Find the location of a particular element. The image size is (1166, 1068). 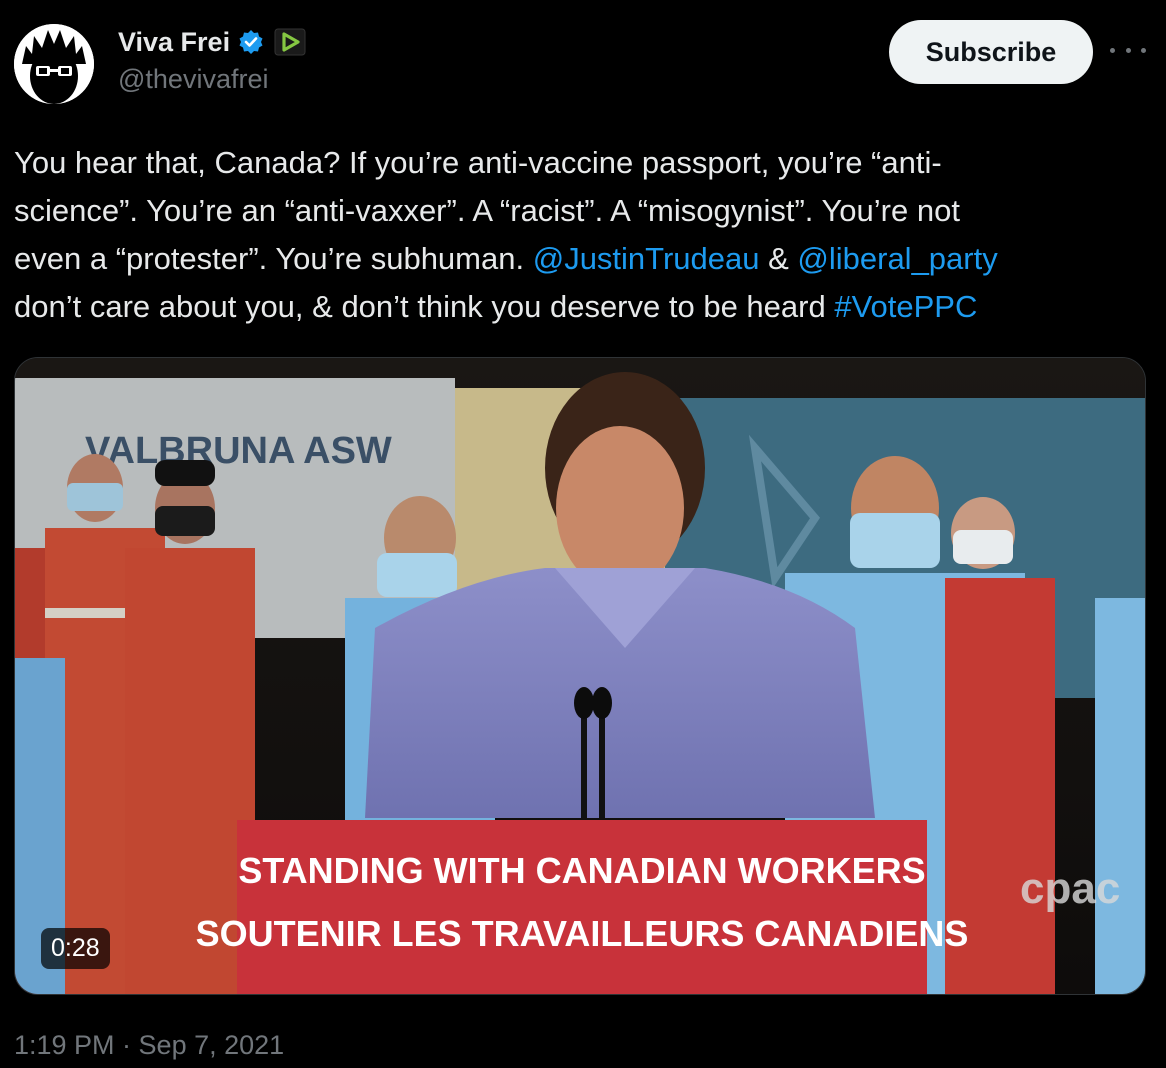

podium is located at coordinates (582, 907).